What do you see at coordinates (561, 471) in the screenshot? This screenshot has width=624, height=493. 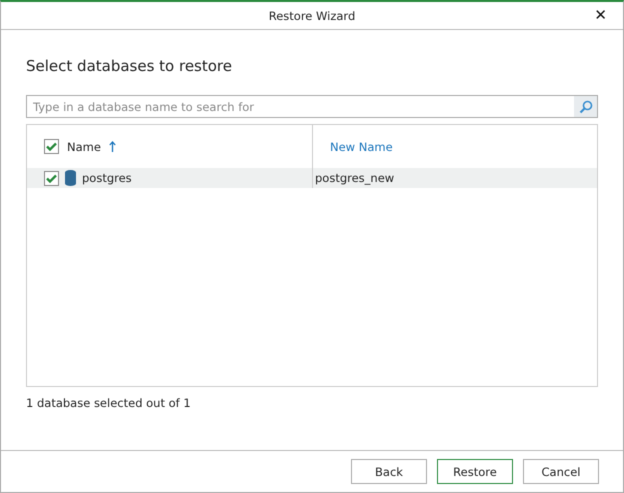 I see `dialog-button: Cancel` at bounding box center [561, 471].